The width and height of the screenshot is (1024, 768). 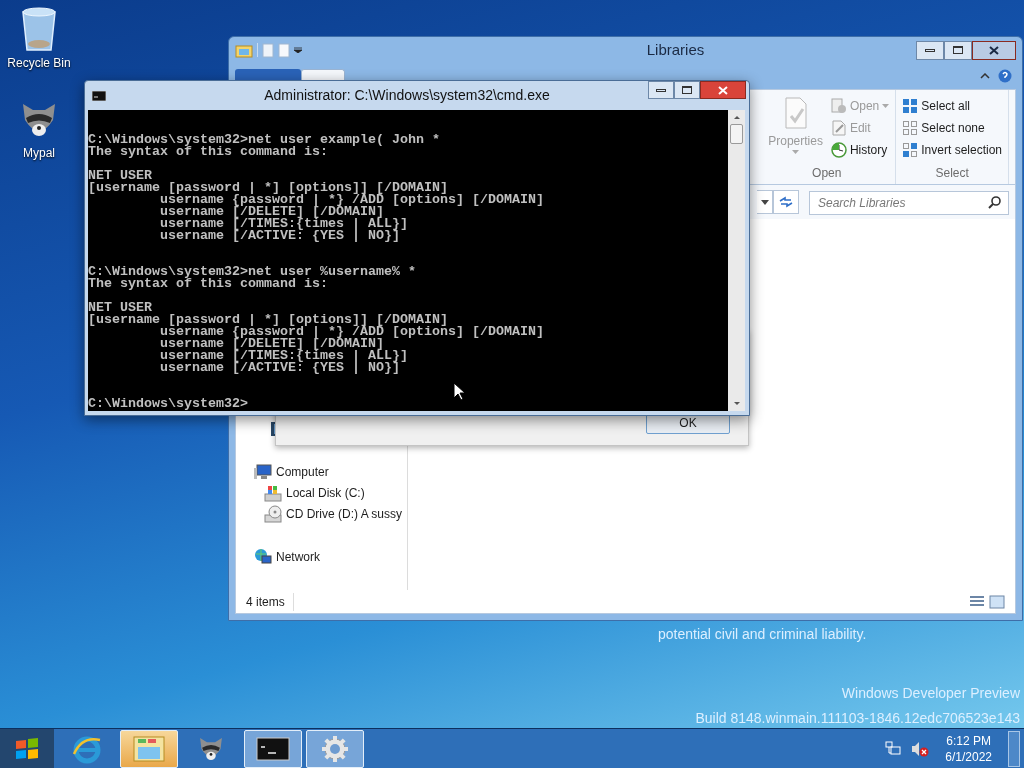 What do you see at coordinates (968, 740) in the screenshot?
I see `clock-time: 6:12 PM` at bounding box center [968, 740].